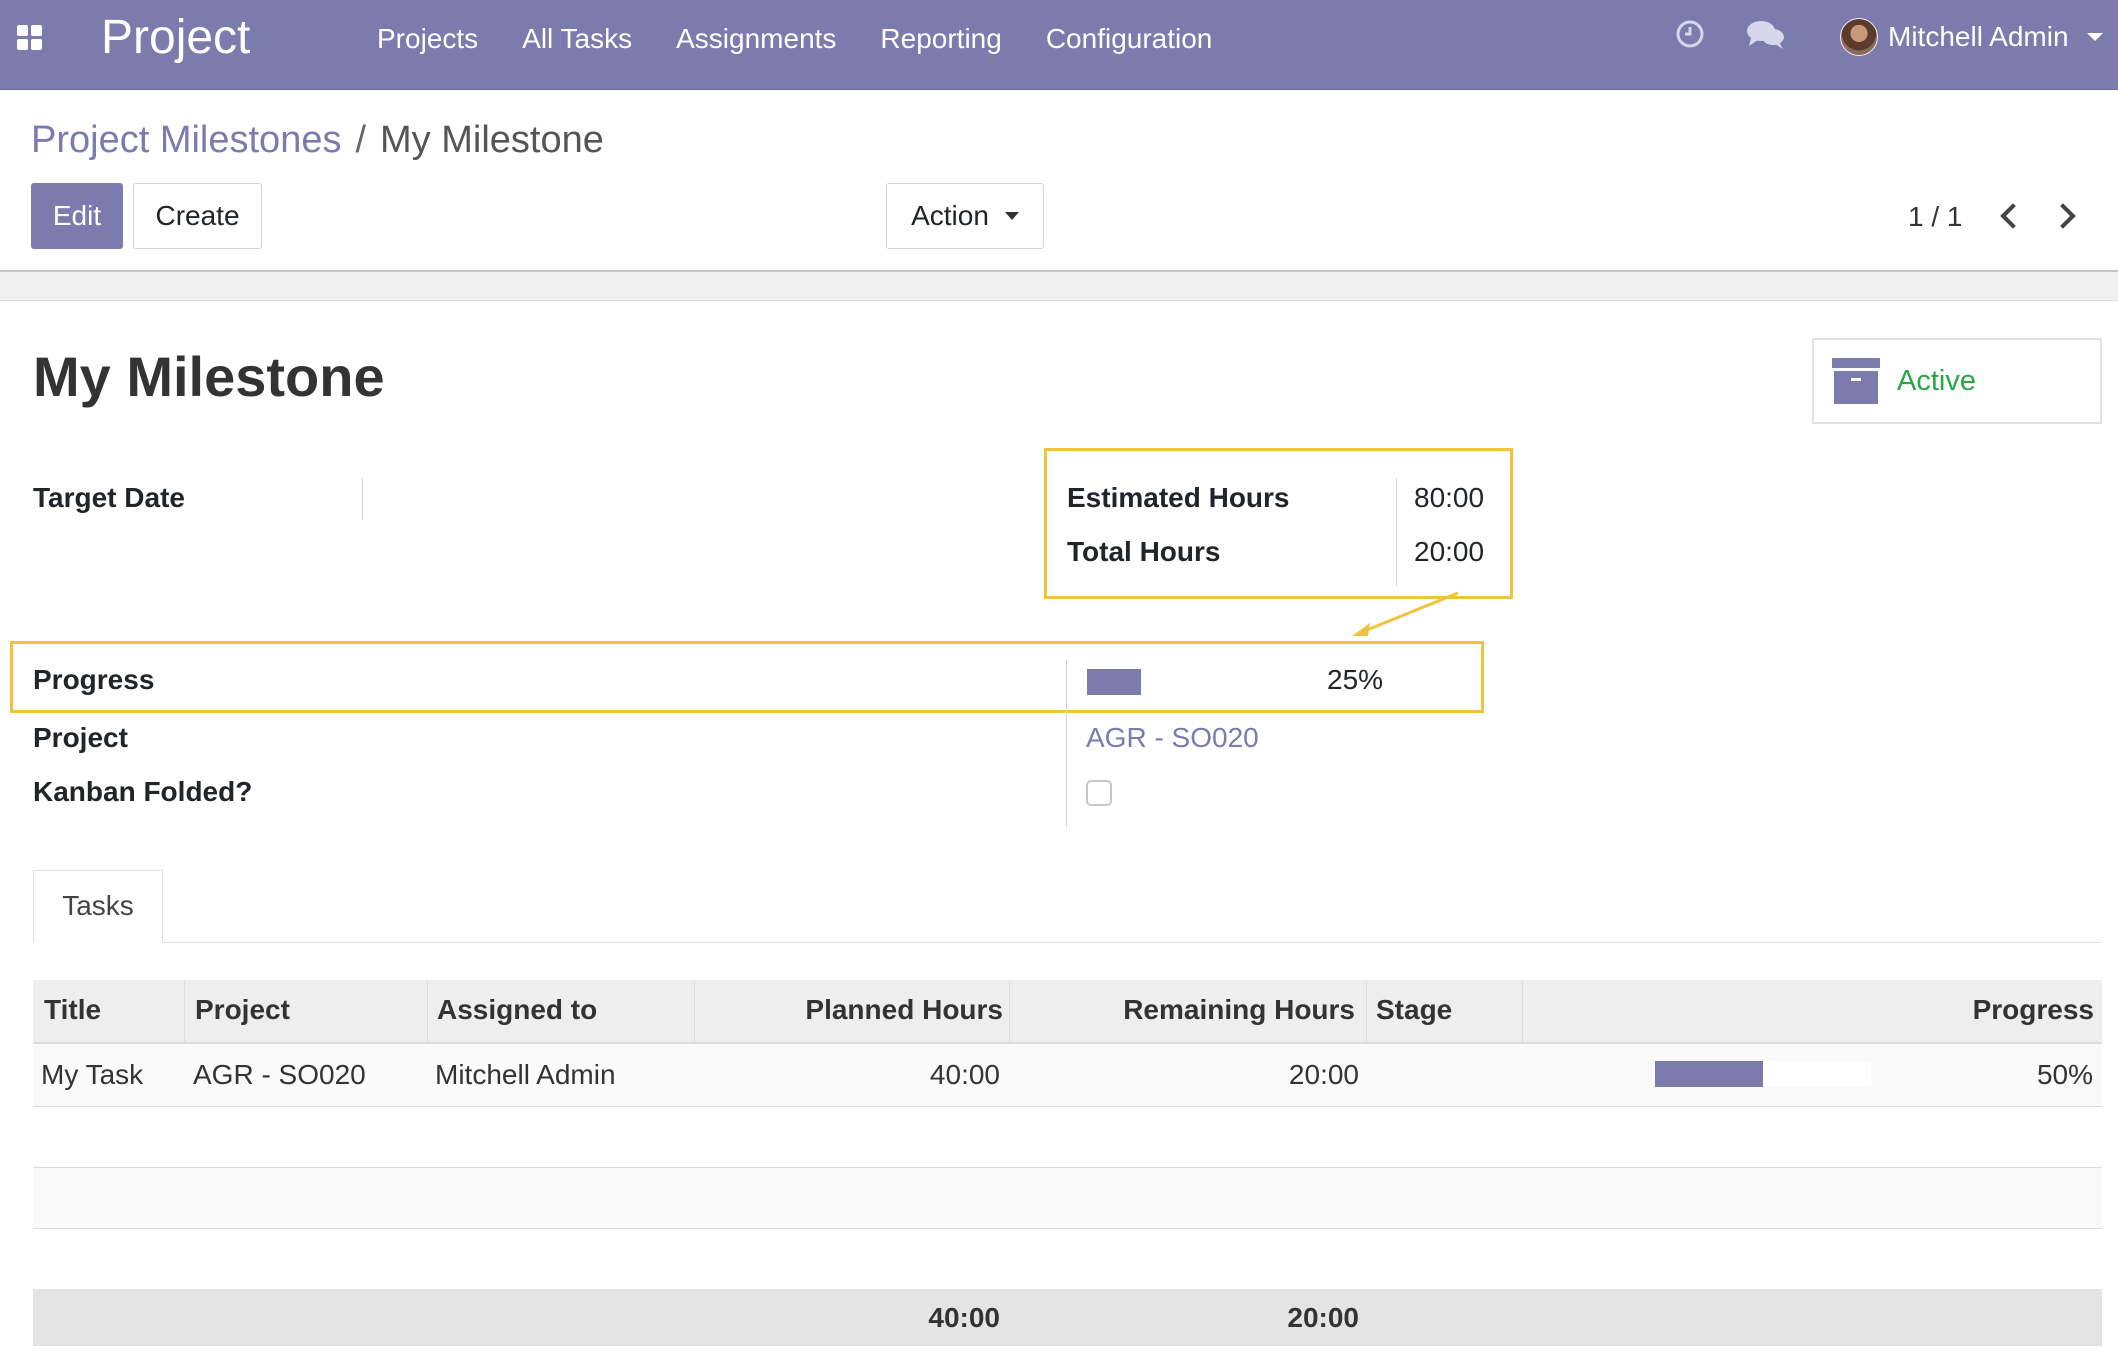 The width and height of the screenshot is (2118, 1370). Describe the element at coordinates (1856, 382) in the screenshot. I see `archive-icon` at that location.